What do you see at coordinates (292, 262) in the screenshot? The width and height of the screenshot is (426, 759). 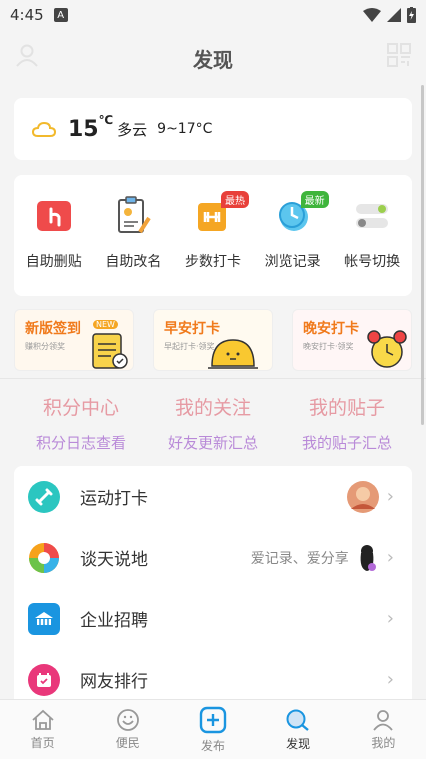 I see `tool-label: 浏览记录` at bounding box center [292, 262].